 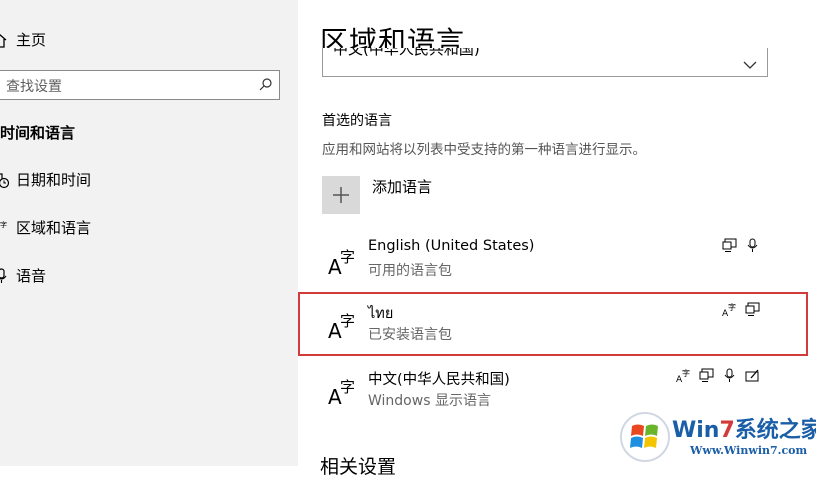 I want to click on sidebar-item-region-language: A字 区域和语言, so click(x=45, y=227).